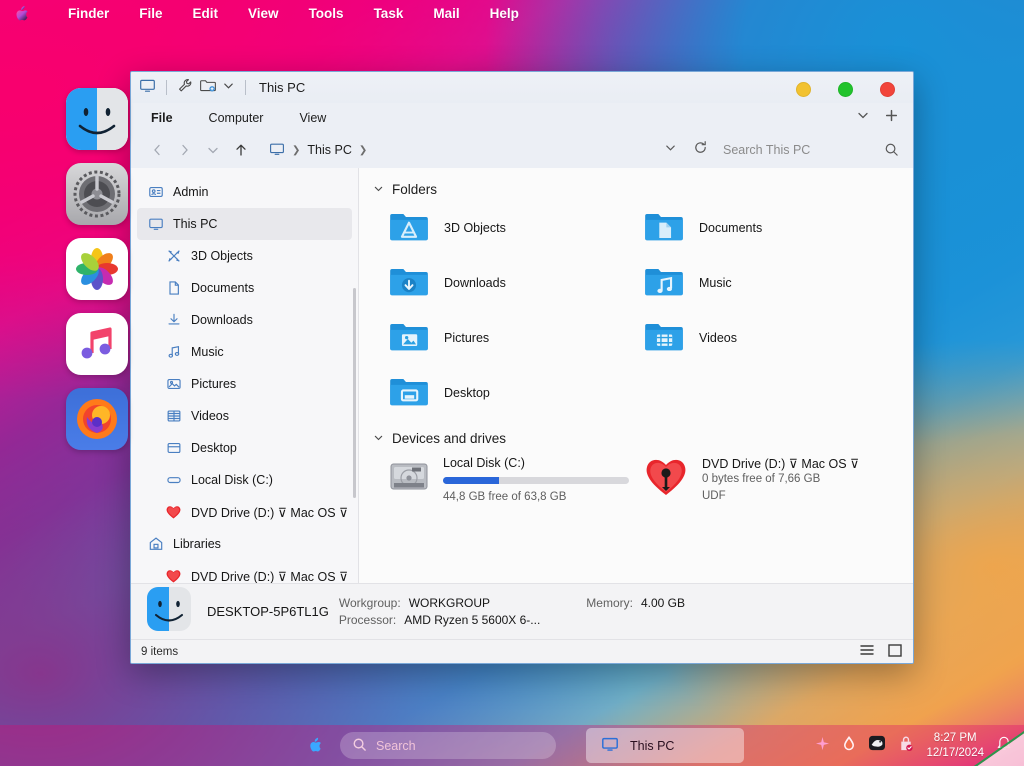 The image size is (1024, 766). What do you see at coordinates (514, 480) in the screenshot?
I see `drive-item-local-disk: Local Disk (C:) 44,8 GB free of 63,8 GB` at bounding box center [514, 480].